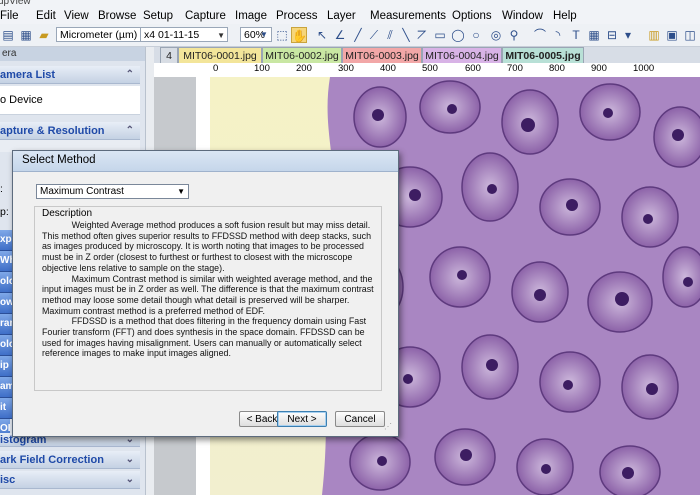 The image size is (700, 495). I want to click on polyline-icon: ⟋, so click(374, 35).